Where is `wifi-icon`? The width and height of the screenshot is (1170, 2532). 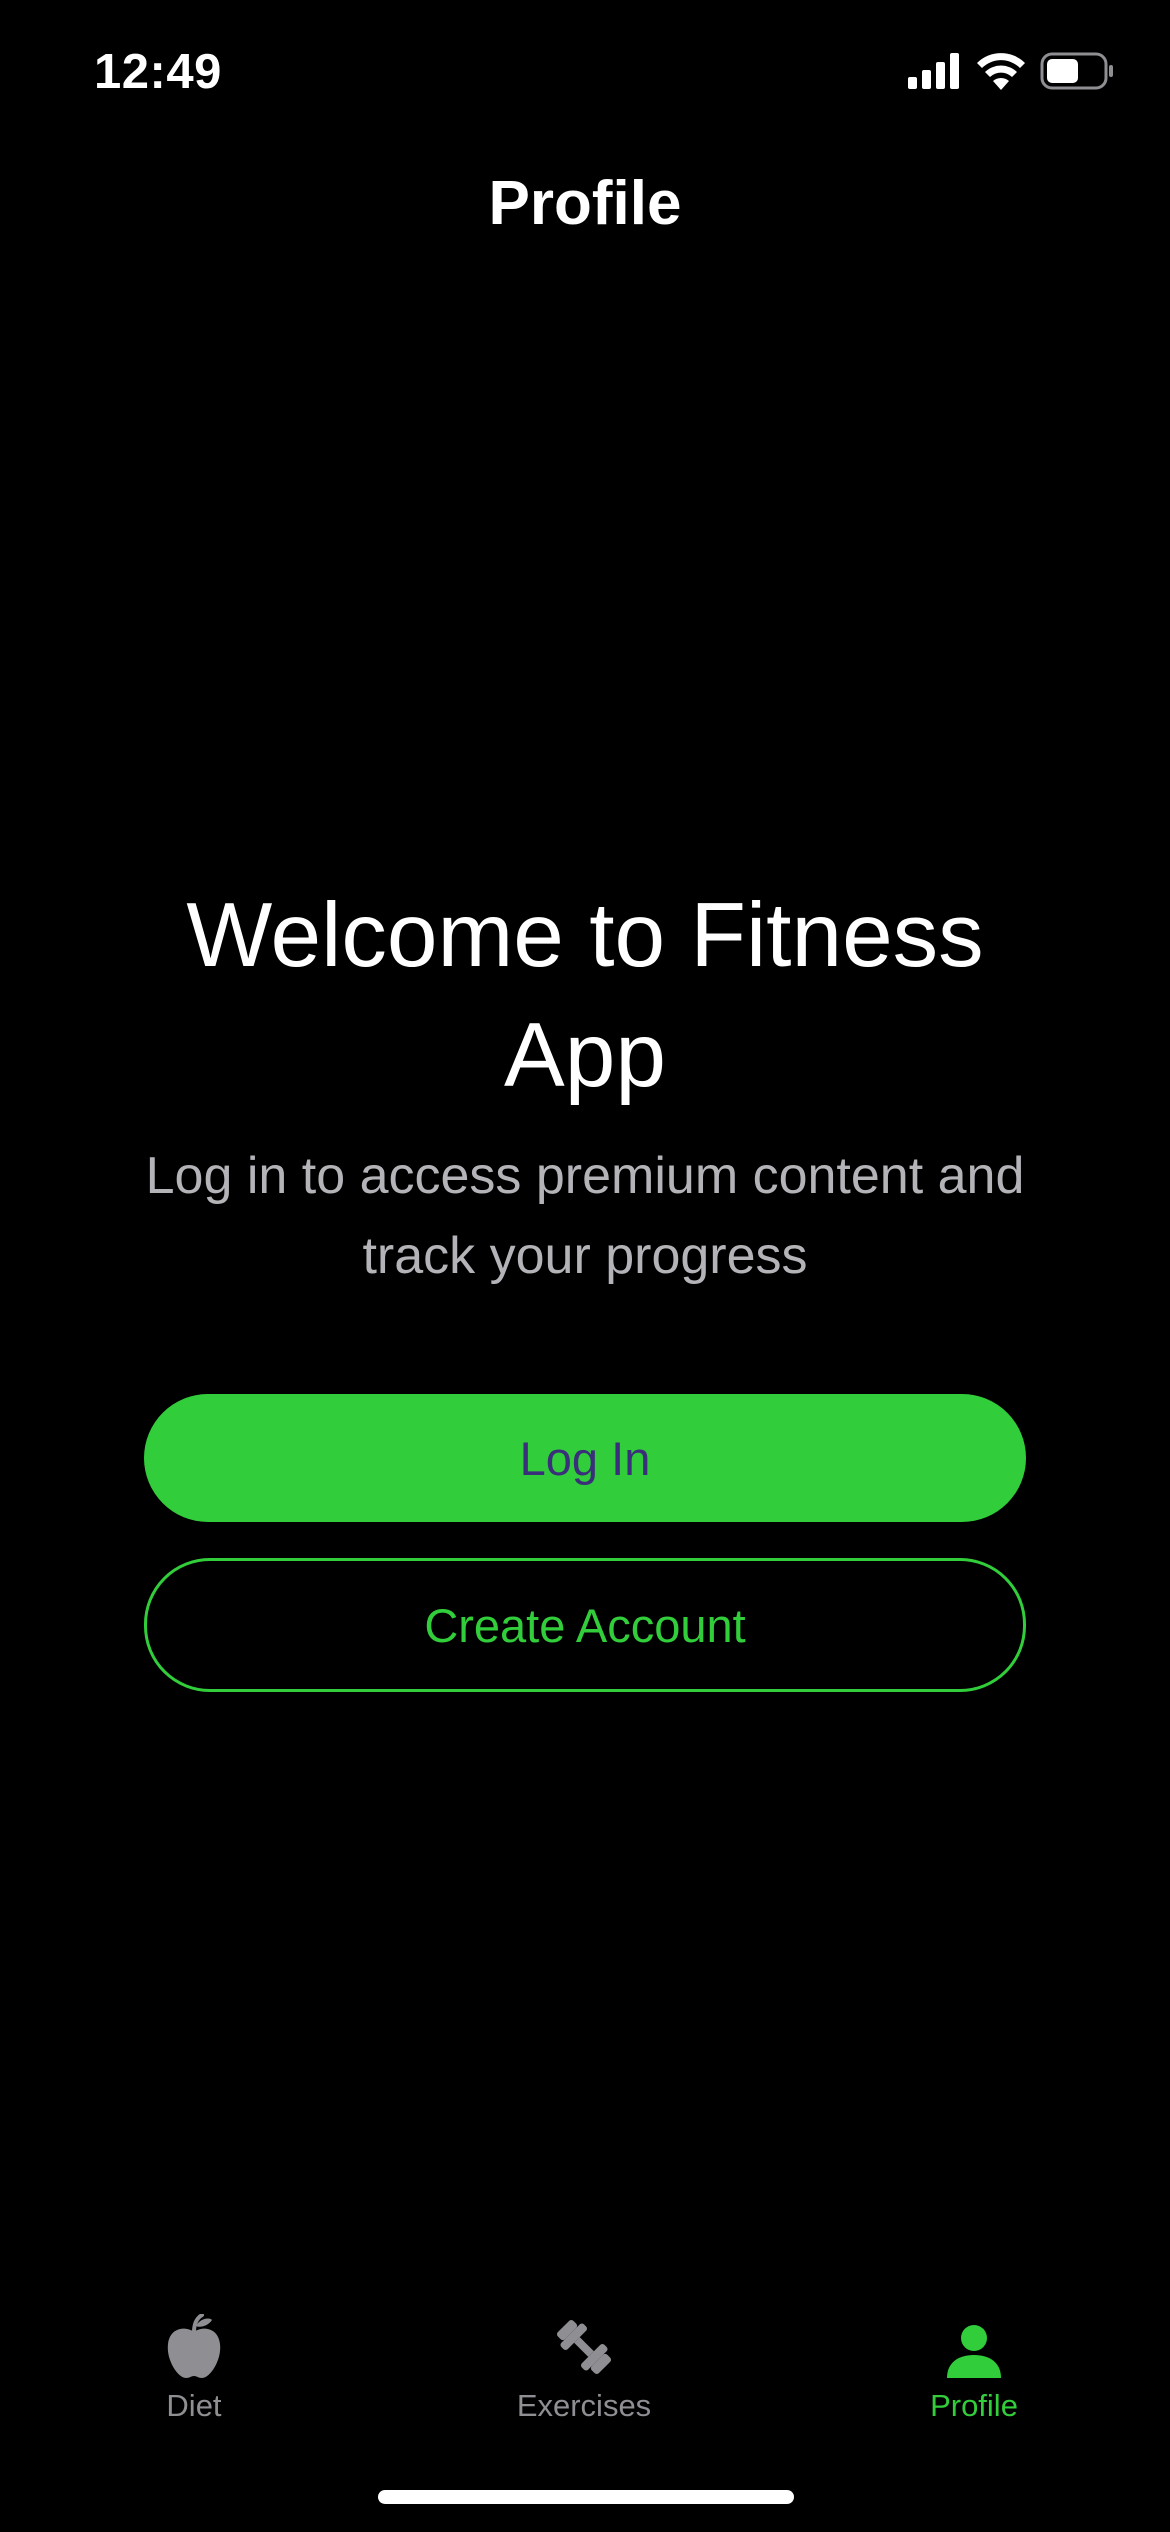 wifi-icon is located at coordinates (1001, 71).